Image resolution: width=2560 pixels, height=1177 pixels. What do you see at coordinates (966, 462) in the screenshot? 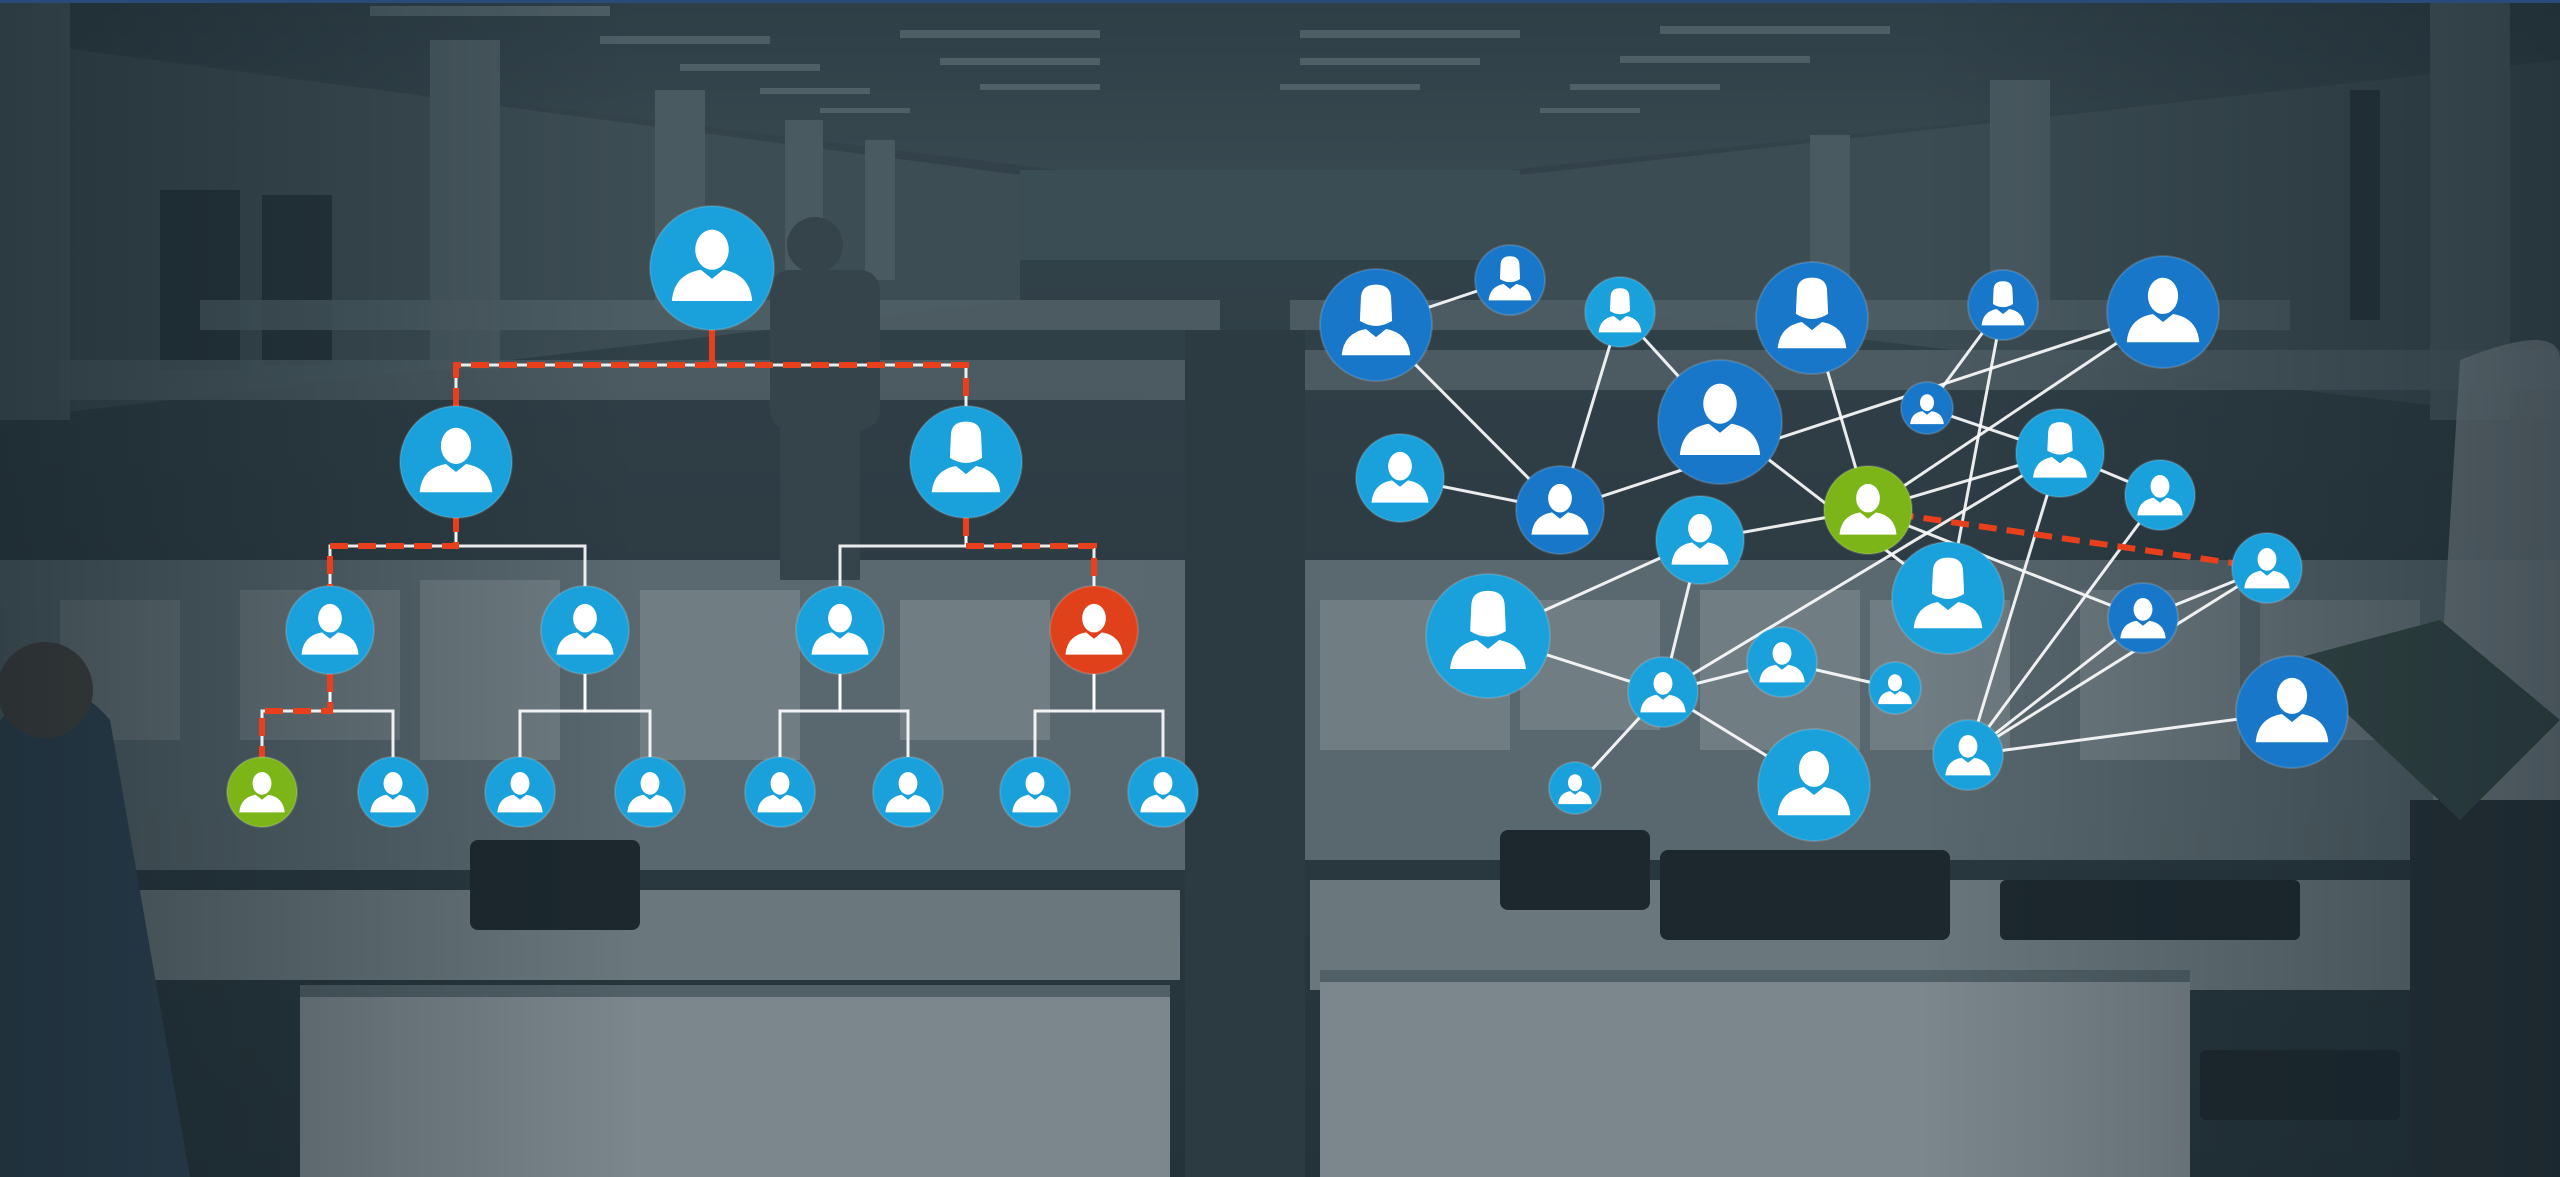
I see `node-h_l1b` at bounding box center [966, 462].